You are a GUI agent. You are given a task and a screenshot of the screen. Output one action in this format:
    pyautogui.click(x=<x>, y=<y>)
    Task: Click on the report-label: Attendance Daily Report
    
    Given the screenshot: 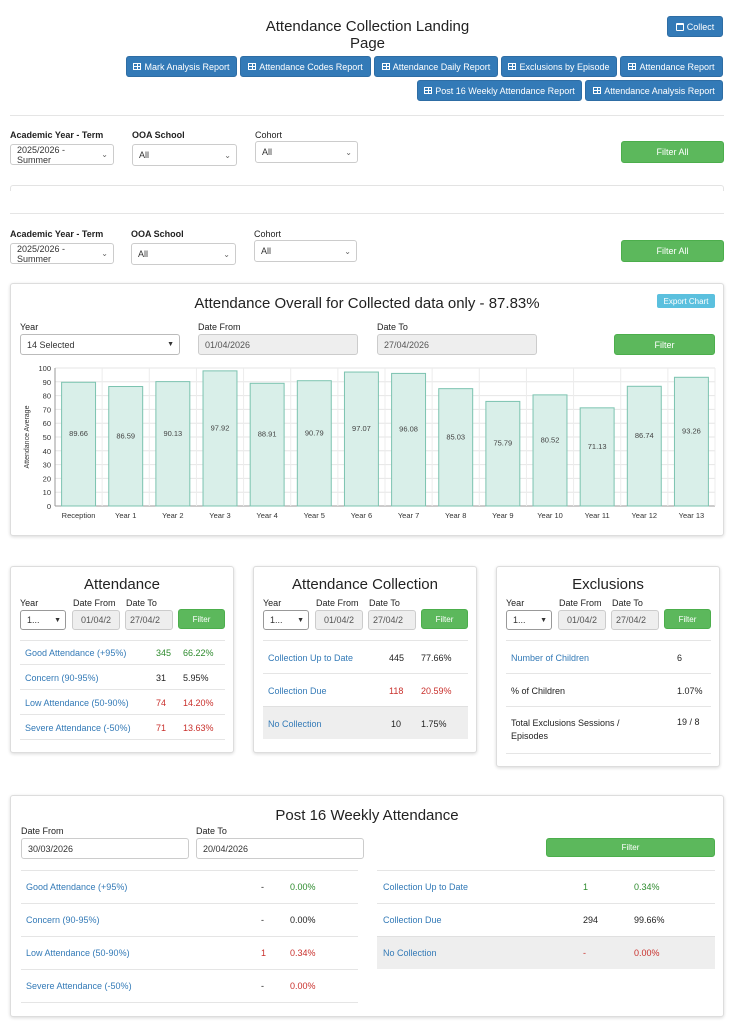 What is the action you would take?
    pyautogui.click(x=441, y=66)
    